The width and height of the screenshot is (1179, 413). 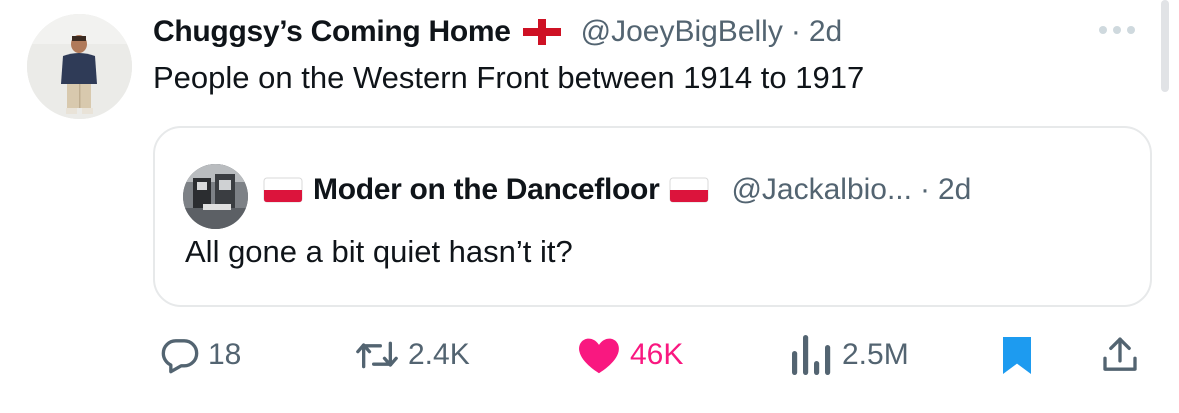 I want to click on views-count: 2.5M, so click(x=875, y=354).